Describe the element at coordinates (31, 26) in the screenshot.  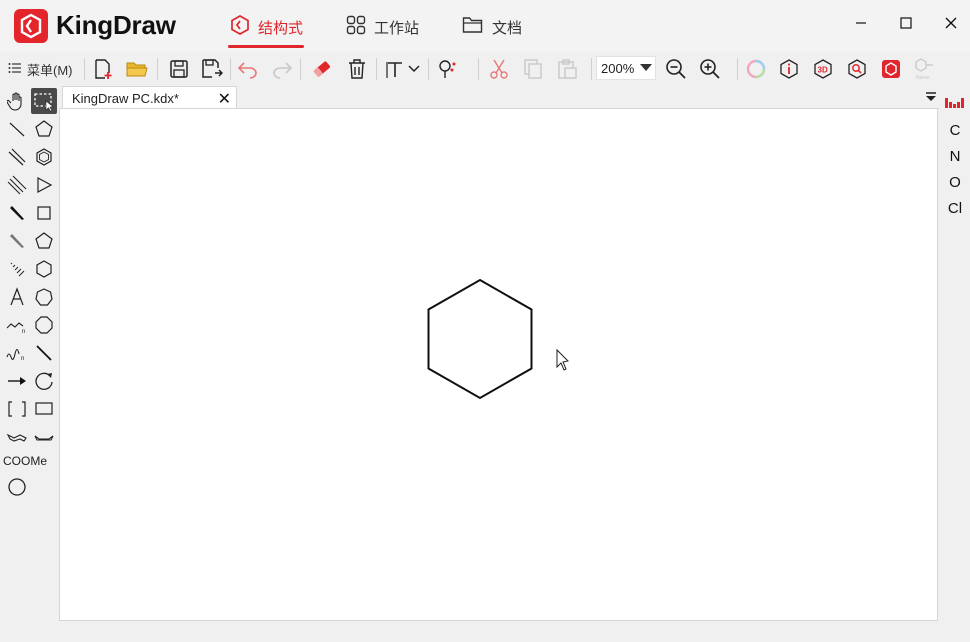
I see `app-logo` at that location.